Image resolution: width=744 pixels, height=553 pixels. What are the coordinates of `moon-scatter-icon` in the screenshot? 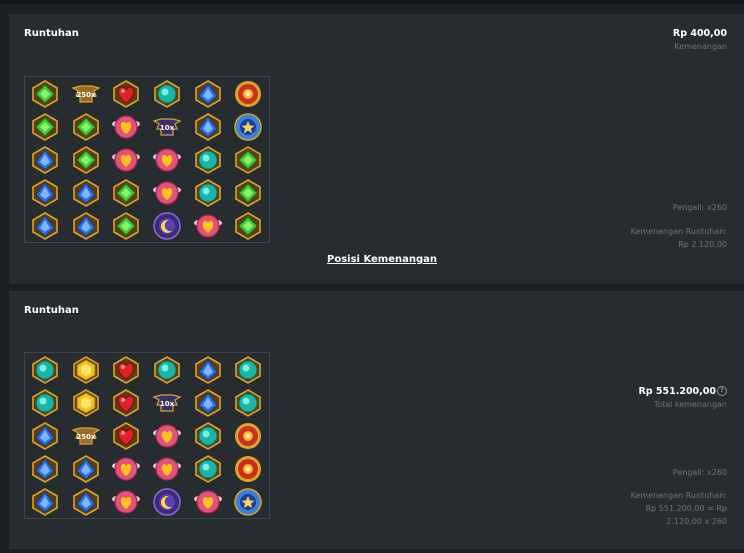 It's located at (167, 501).